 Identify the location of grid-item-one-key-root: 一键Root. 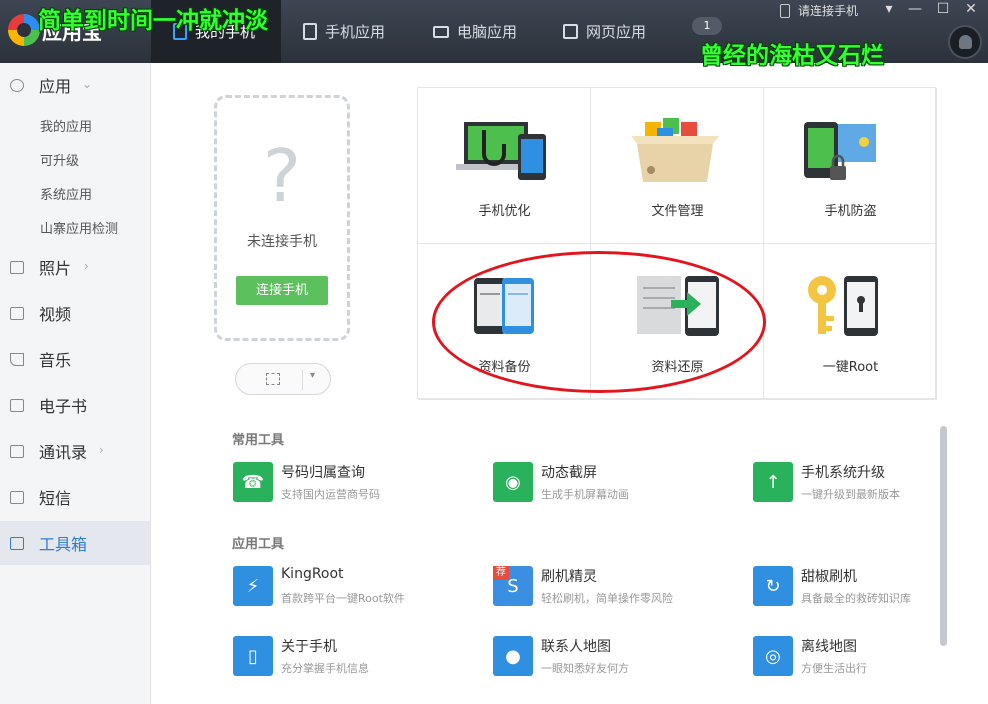
(850, 322).